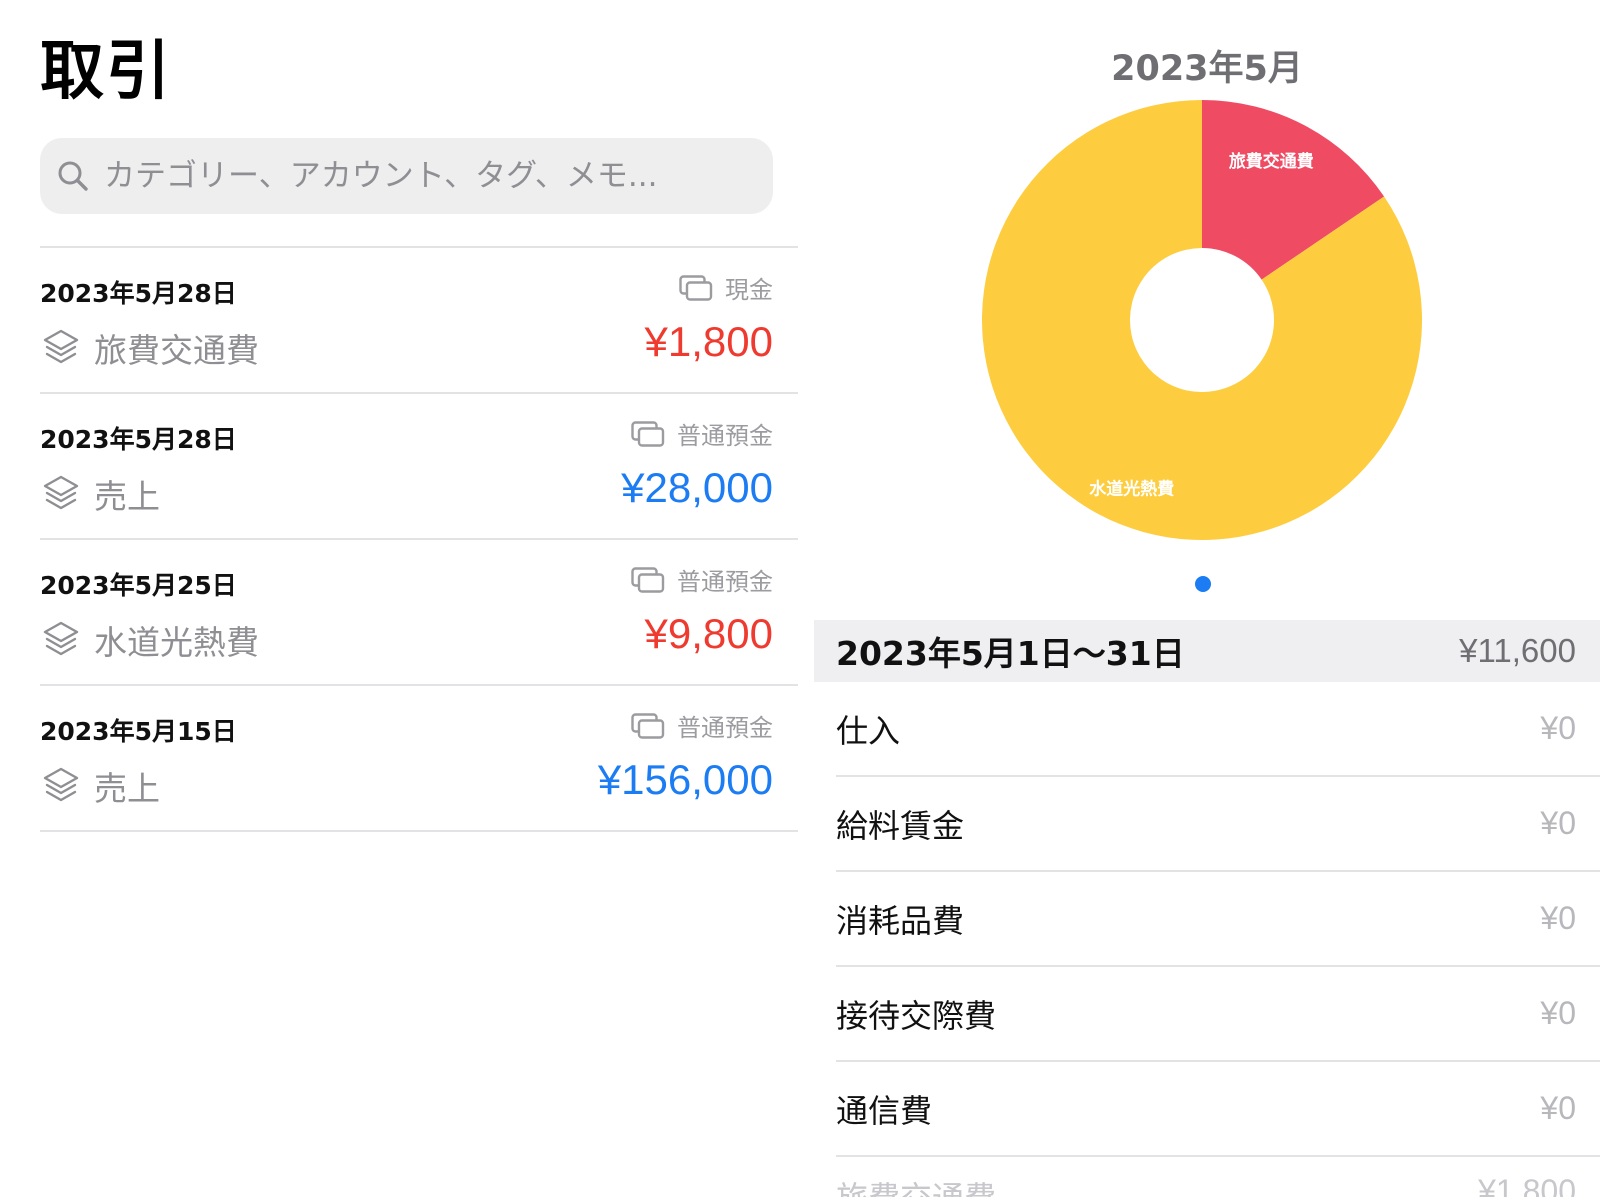 This screenshot has width=1600, height=1200. Describe the element at coordinates (916, 1015) in the screenshot. I see `category-total-name: 接待交際費` at that location.